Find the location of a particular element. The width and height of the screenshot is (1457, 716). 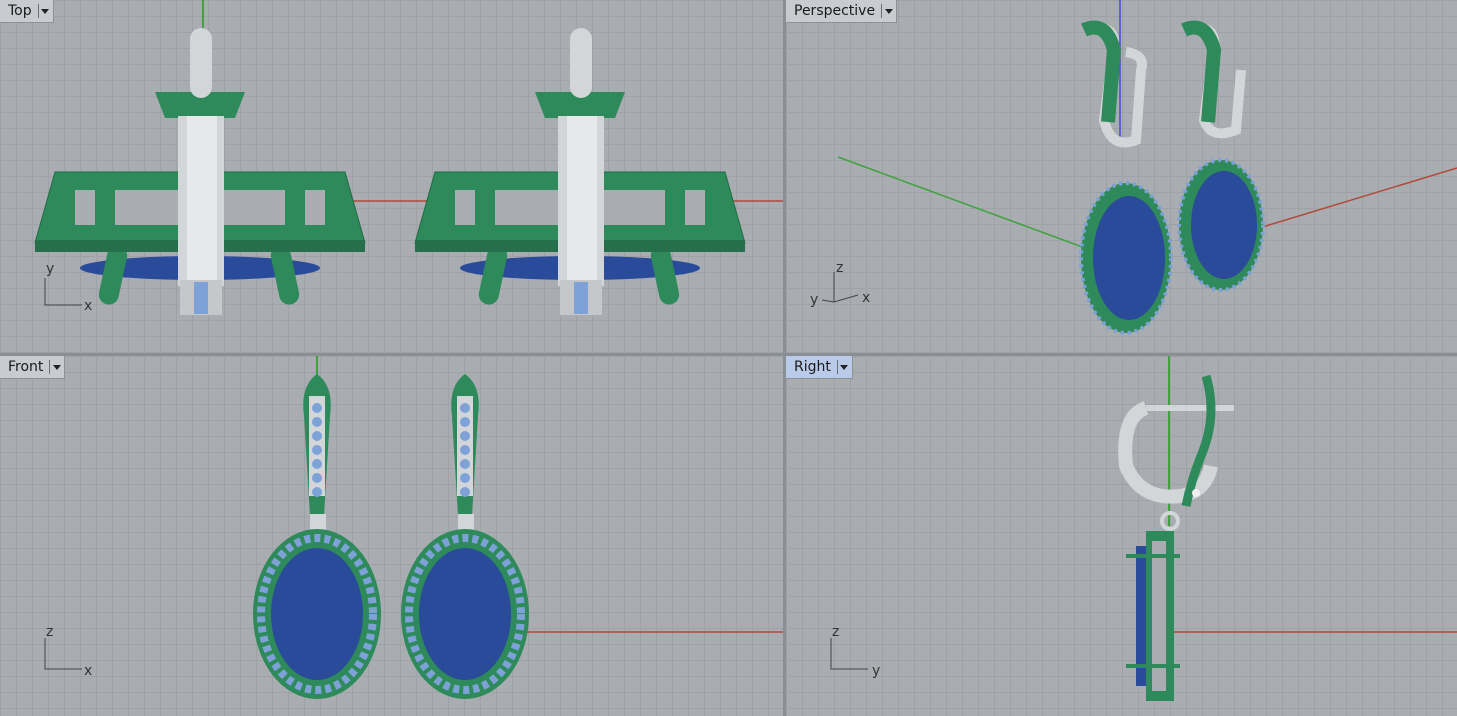

axis-triad-front: x z is located at coordinates (68, 651).